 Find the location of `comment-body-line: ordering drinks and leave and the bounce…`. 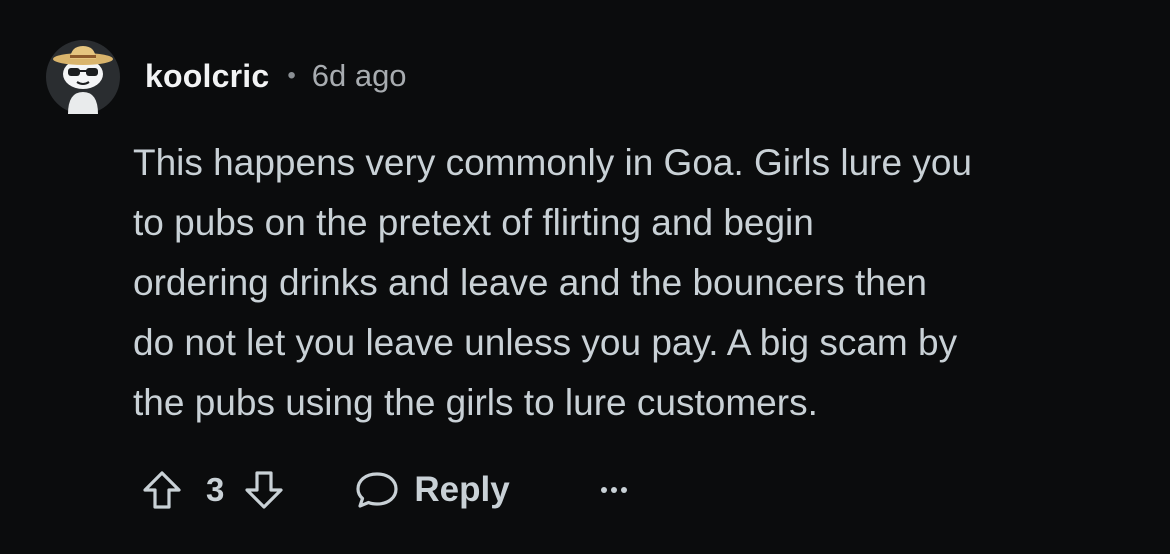

comment-body-line: ordering drinks and leave and the bounce… is located at coordinates (530, 282).